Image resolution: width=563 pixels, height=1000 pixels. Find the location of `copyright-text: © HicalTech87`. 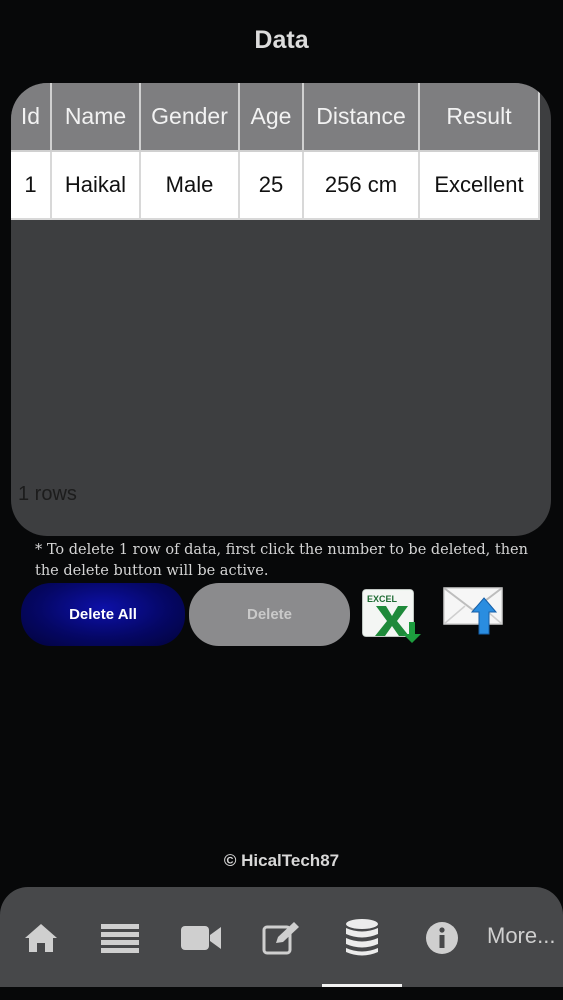

copyright-text: © HicalTech87 is located at coordinates (281, 860).